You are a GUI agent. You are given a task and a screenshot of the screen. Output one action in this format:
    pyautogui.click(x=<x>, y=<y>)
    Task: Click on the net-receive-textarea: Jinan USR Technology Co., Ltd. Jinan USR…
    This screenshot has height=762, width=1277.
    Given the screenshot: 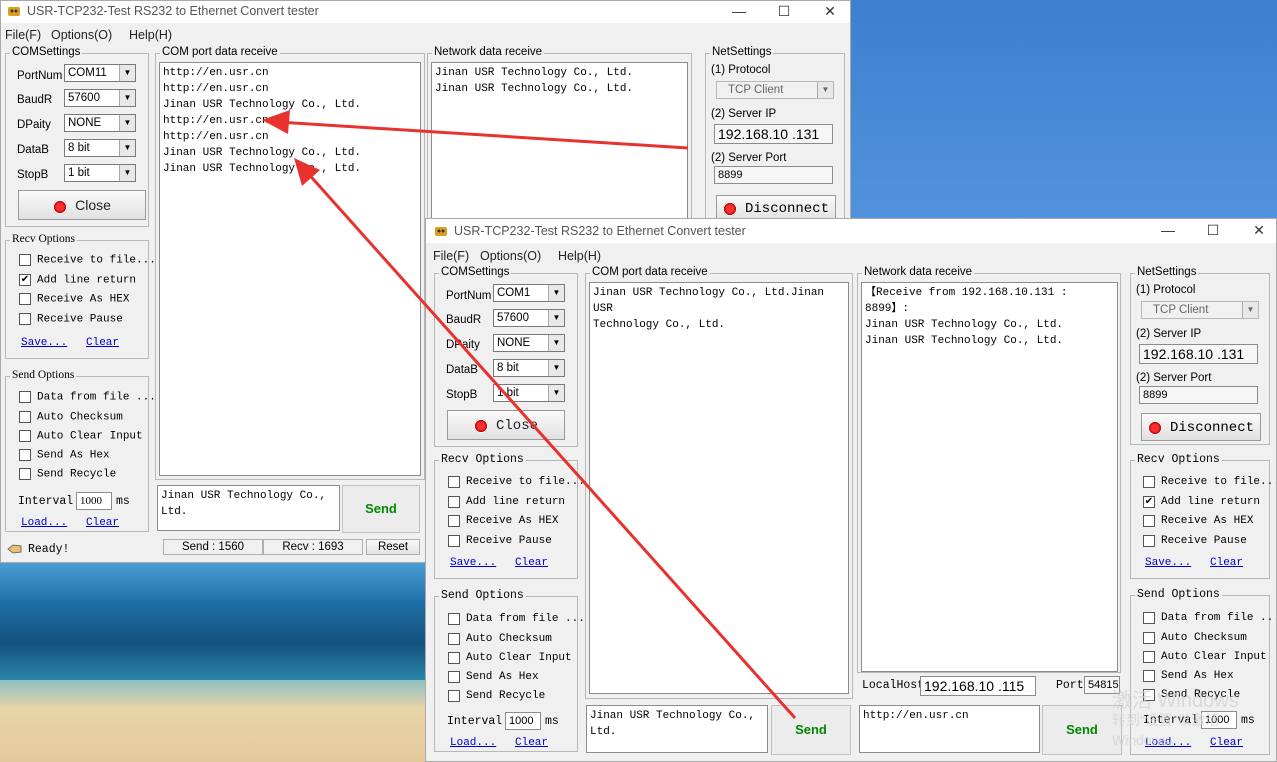 What is the action you would take?
    pyautogui.click(x=559, y=147)
    